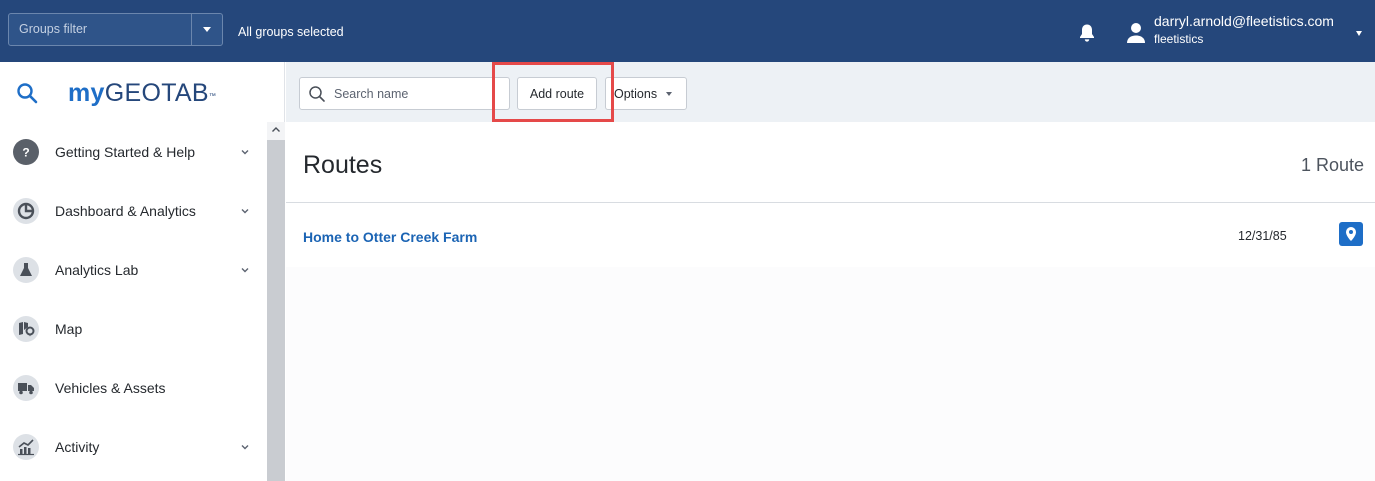  Describe the element at coordinates (1087, 33) in the screenshot. I see `notification-bell-icon` at that location.